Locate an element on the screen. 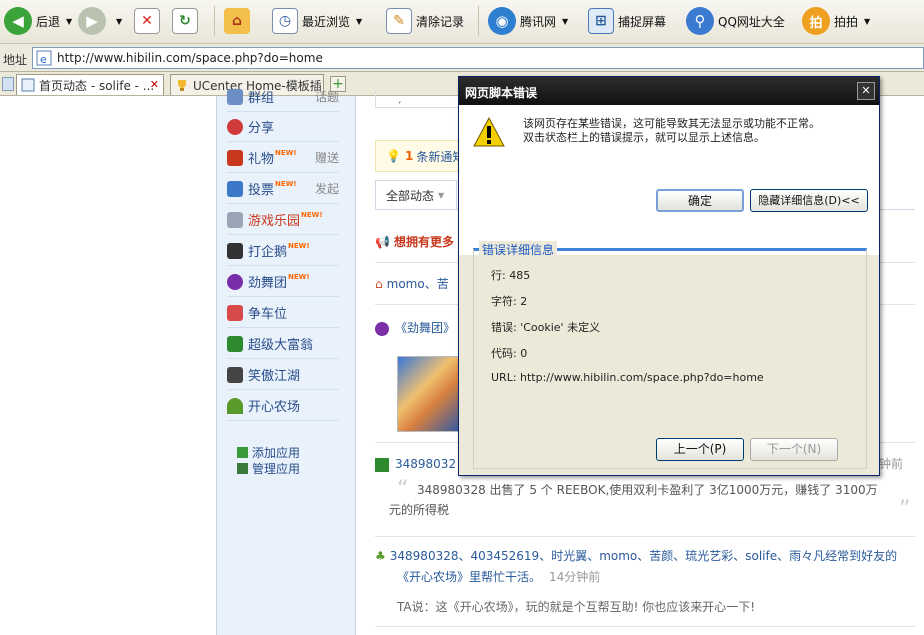 The height and width of the screenshot is (635, 924). tencent-button: ◉ 腾讯网 ▼ is located at coordinates (528, 21).